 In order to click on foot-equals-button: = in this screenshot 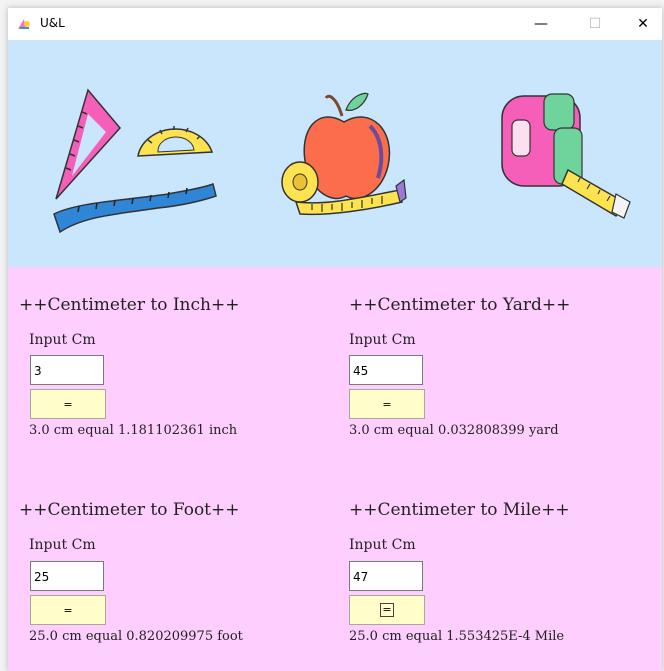, I will do `click(68, 610)`.